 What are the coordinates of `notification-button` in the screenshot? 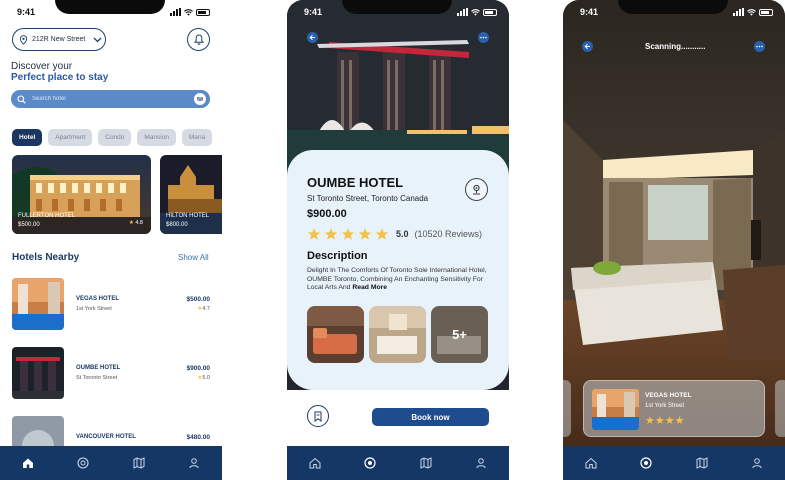 It's located at (198, 39).